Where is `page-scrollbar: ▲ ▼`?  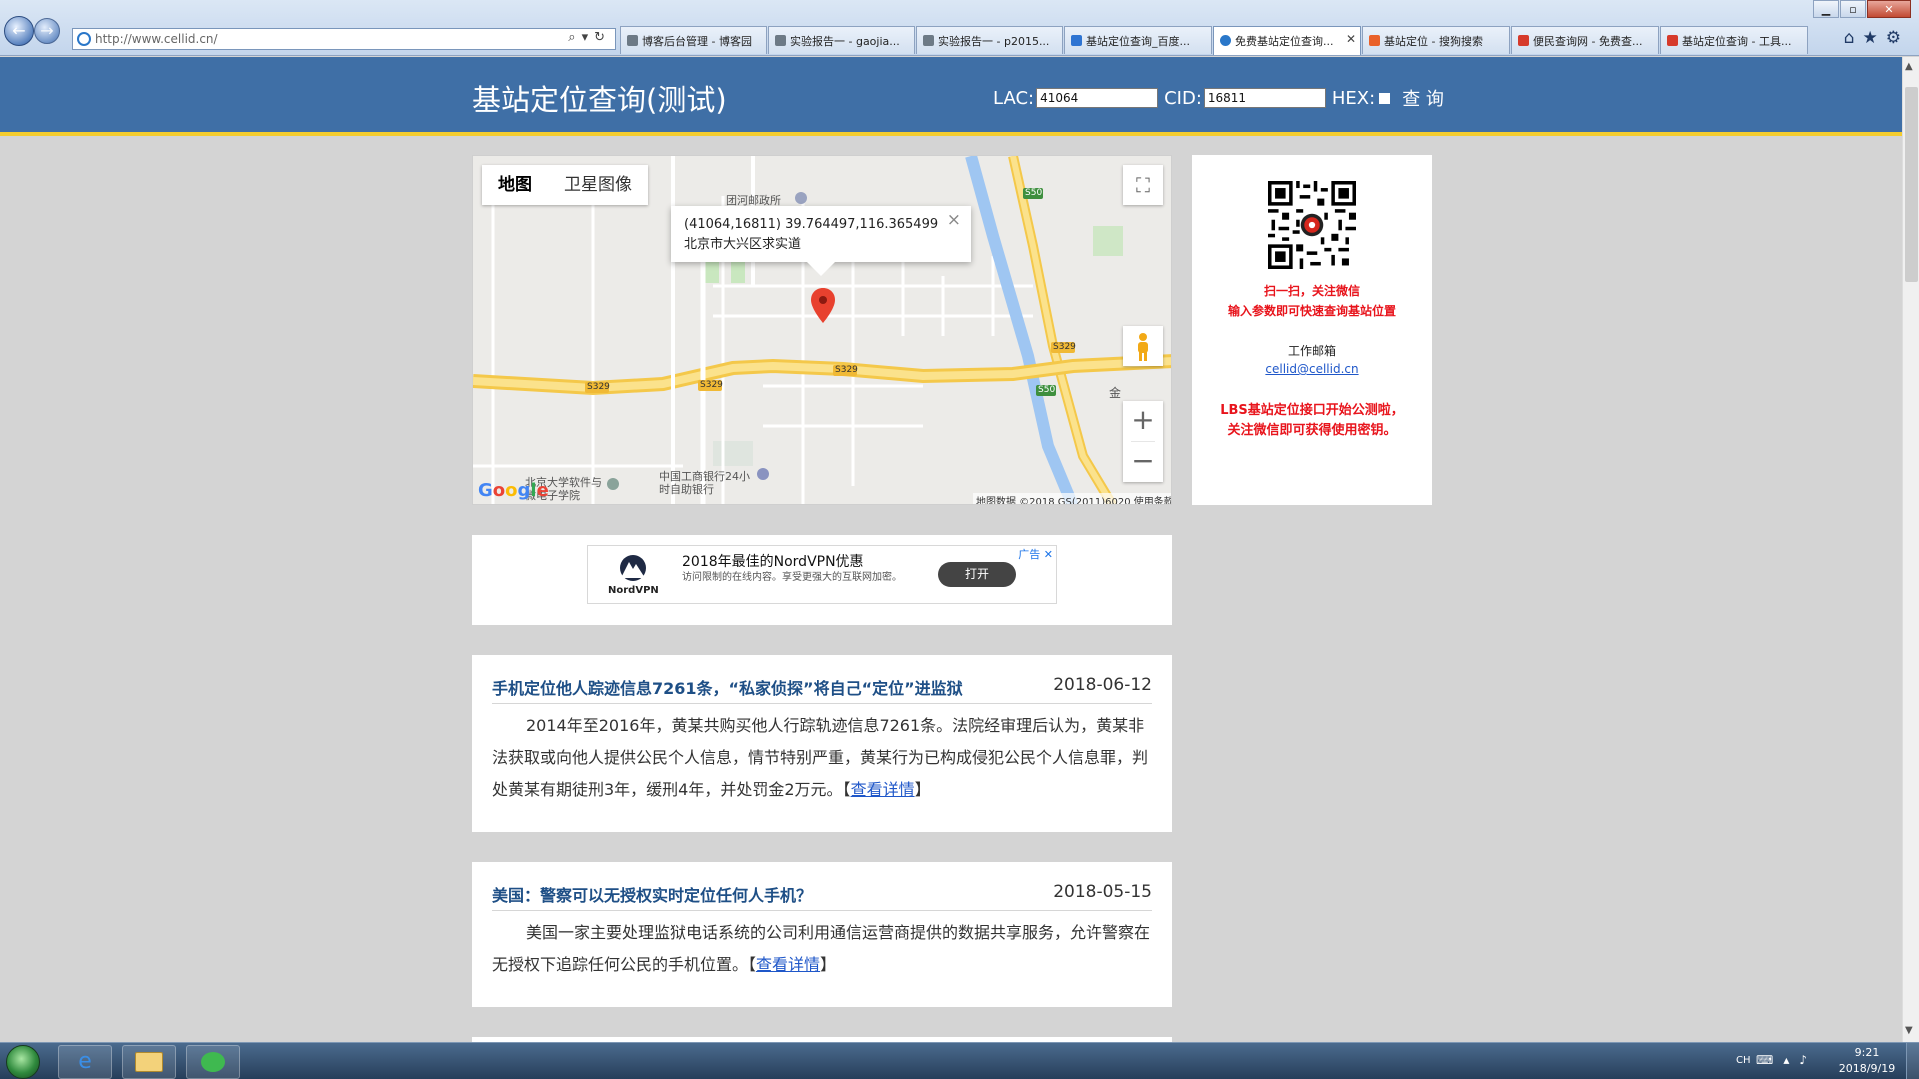 page-scrollbar: ▲ ▼ is located at coordinates (1910, 549).